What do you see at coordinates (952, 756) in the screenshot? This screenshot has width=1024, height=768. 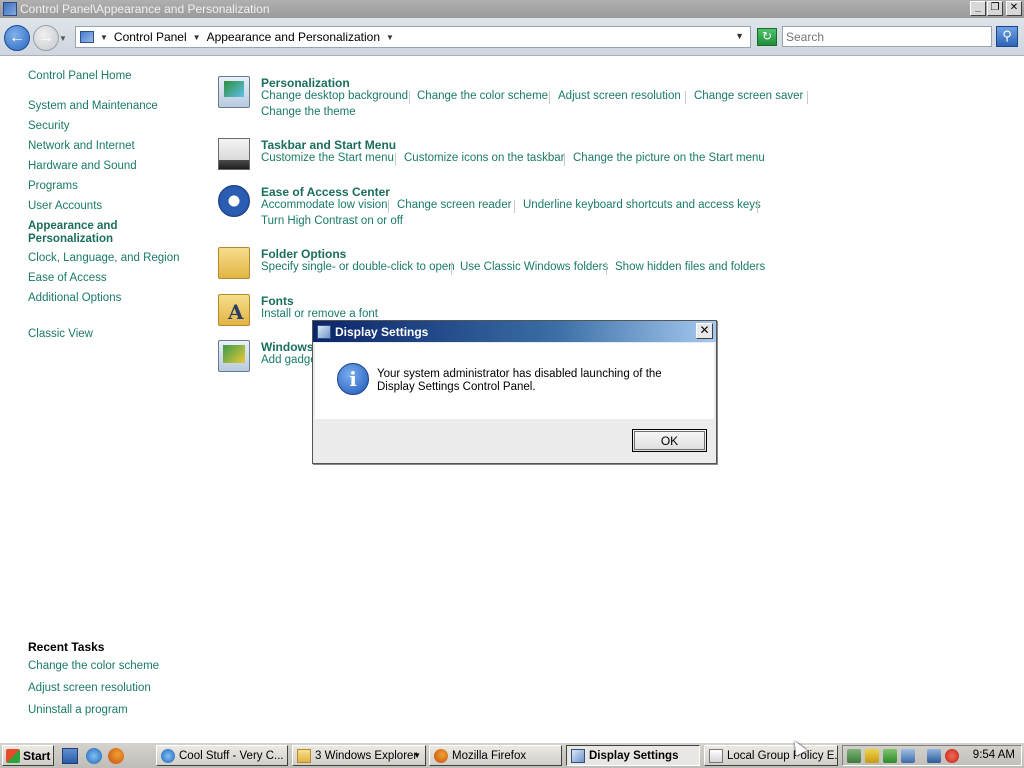 I see `volume-muted-icon` at bounding box center [952, 756].